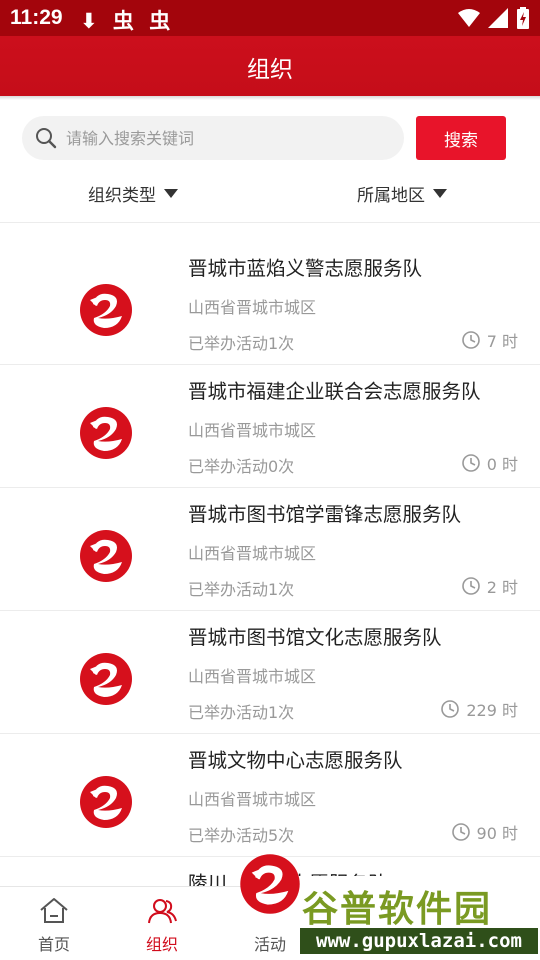 The image size is (540, 960). I want to click on wifi-icon, so click(469, 18).